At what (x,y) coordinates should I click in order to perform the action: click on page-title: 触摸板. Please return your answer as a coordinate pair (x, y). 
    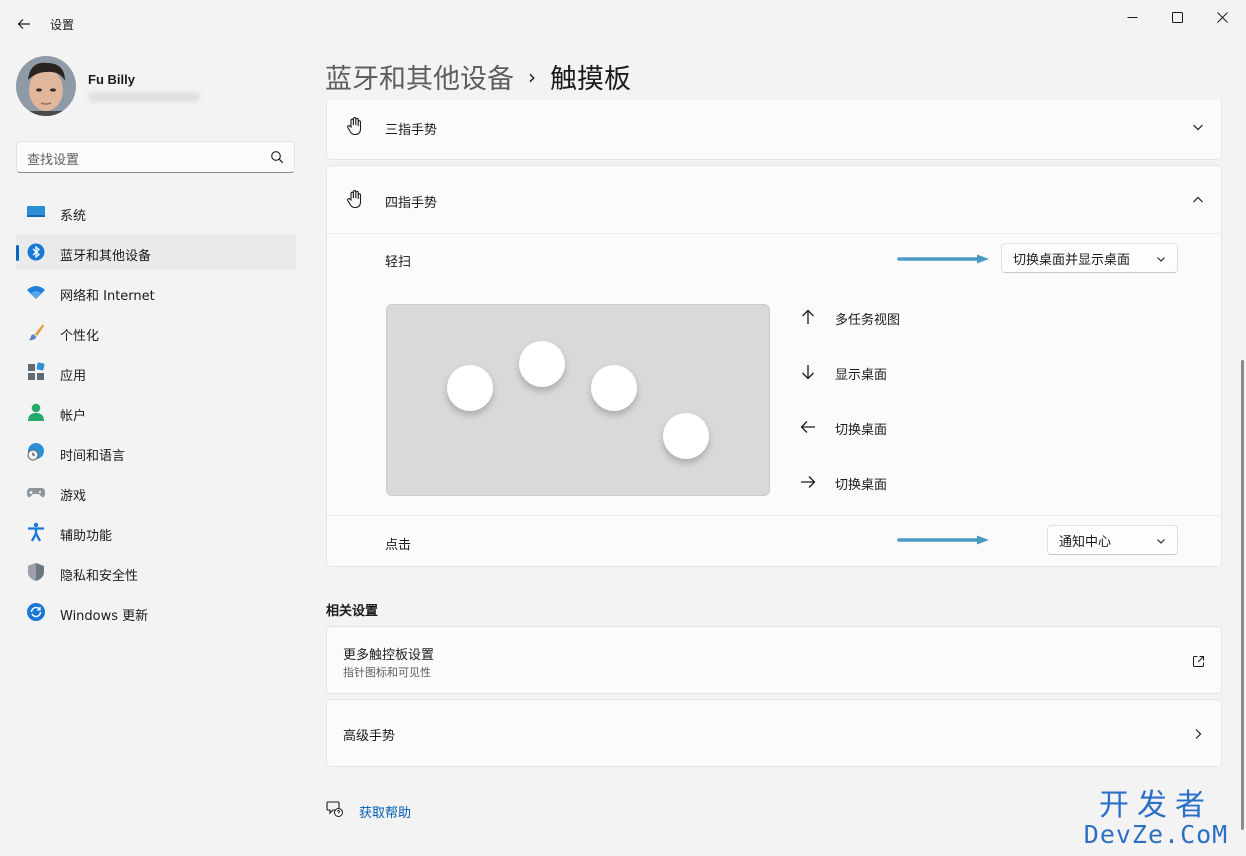
    Looking at the image, I should click on (590, 79).